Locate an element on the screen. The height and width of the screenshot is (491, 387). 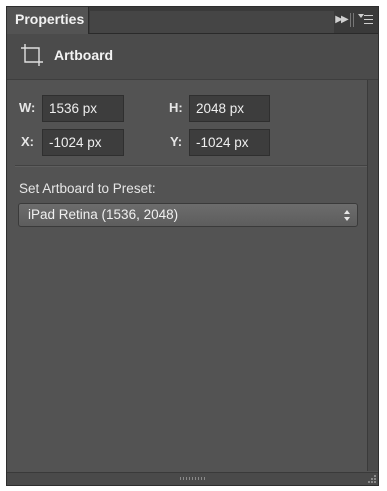
width-field: 1536 px is located at coordinates (83, 108).